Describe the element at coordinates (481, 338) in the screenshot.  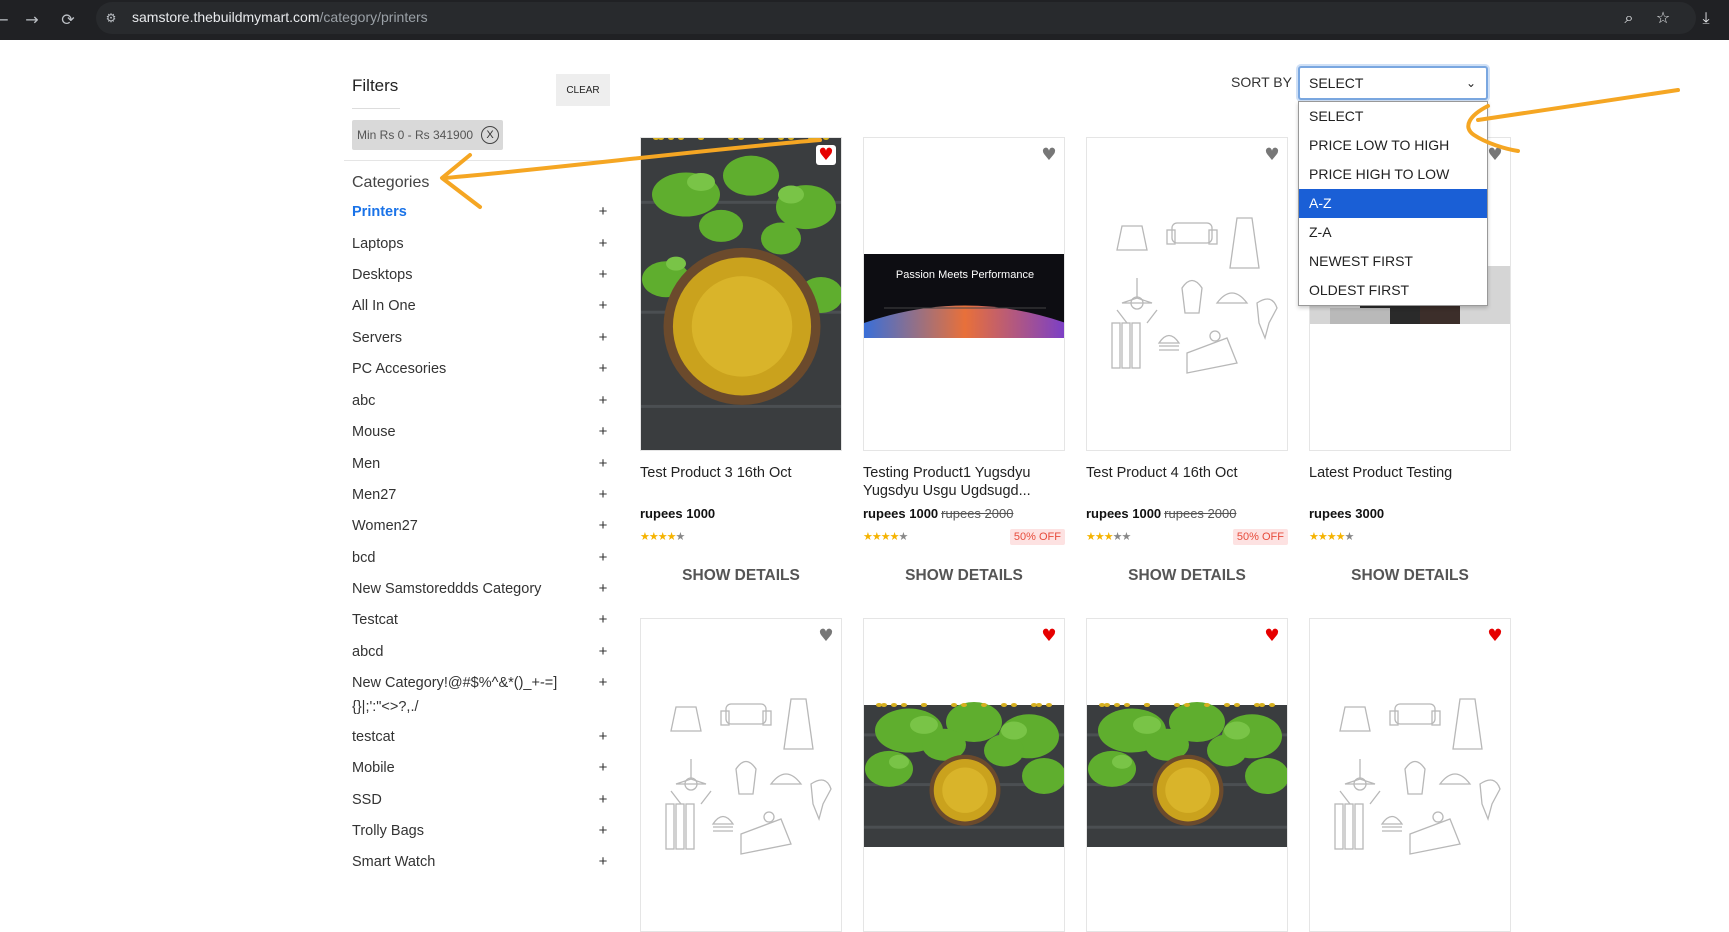
I see `category-item: Servers +` at that location.